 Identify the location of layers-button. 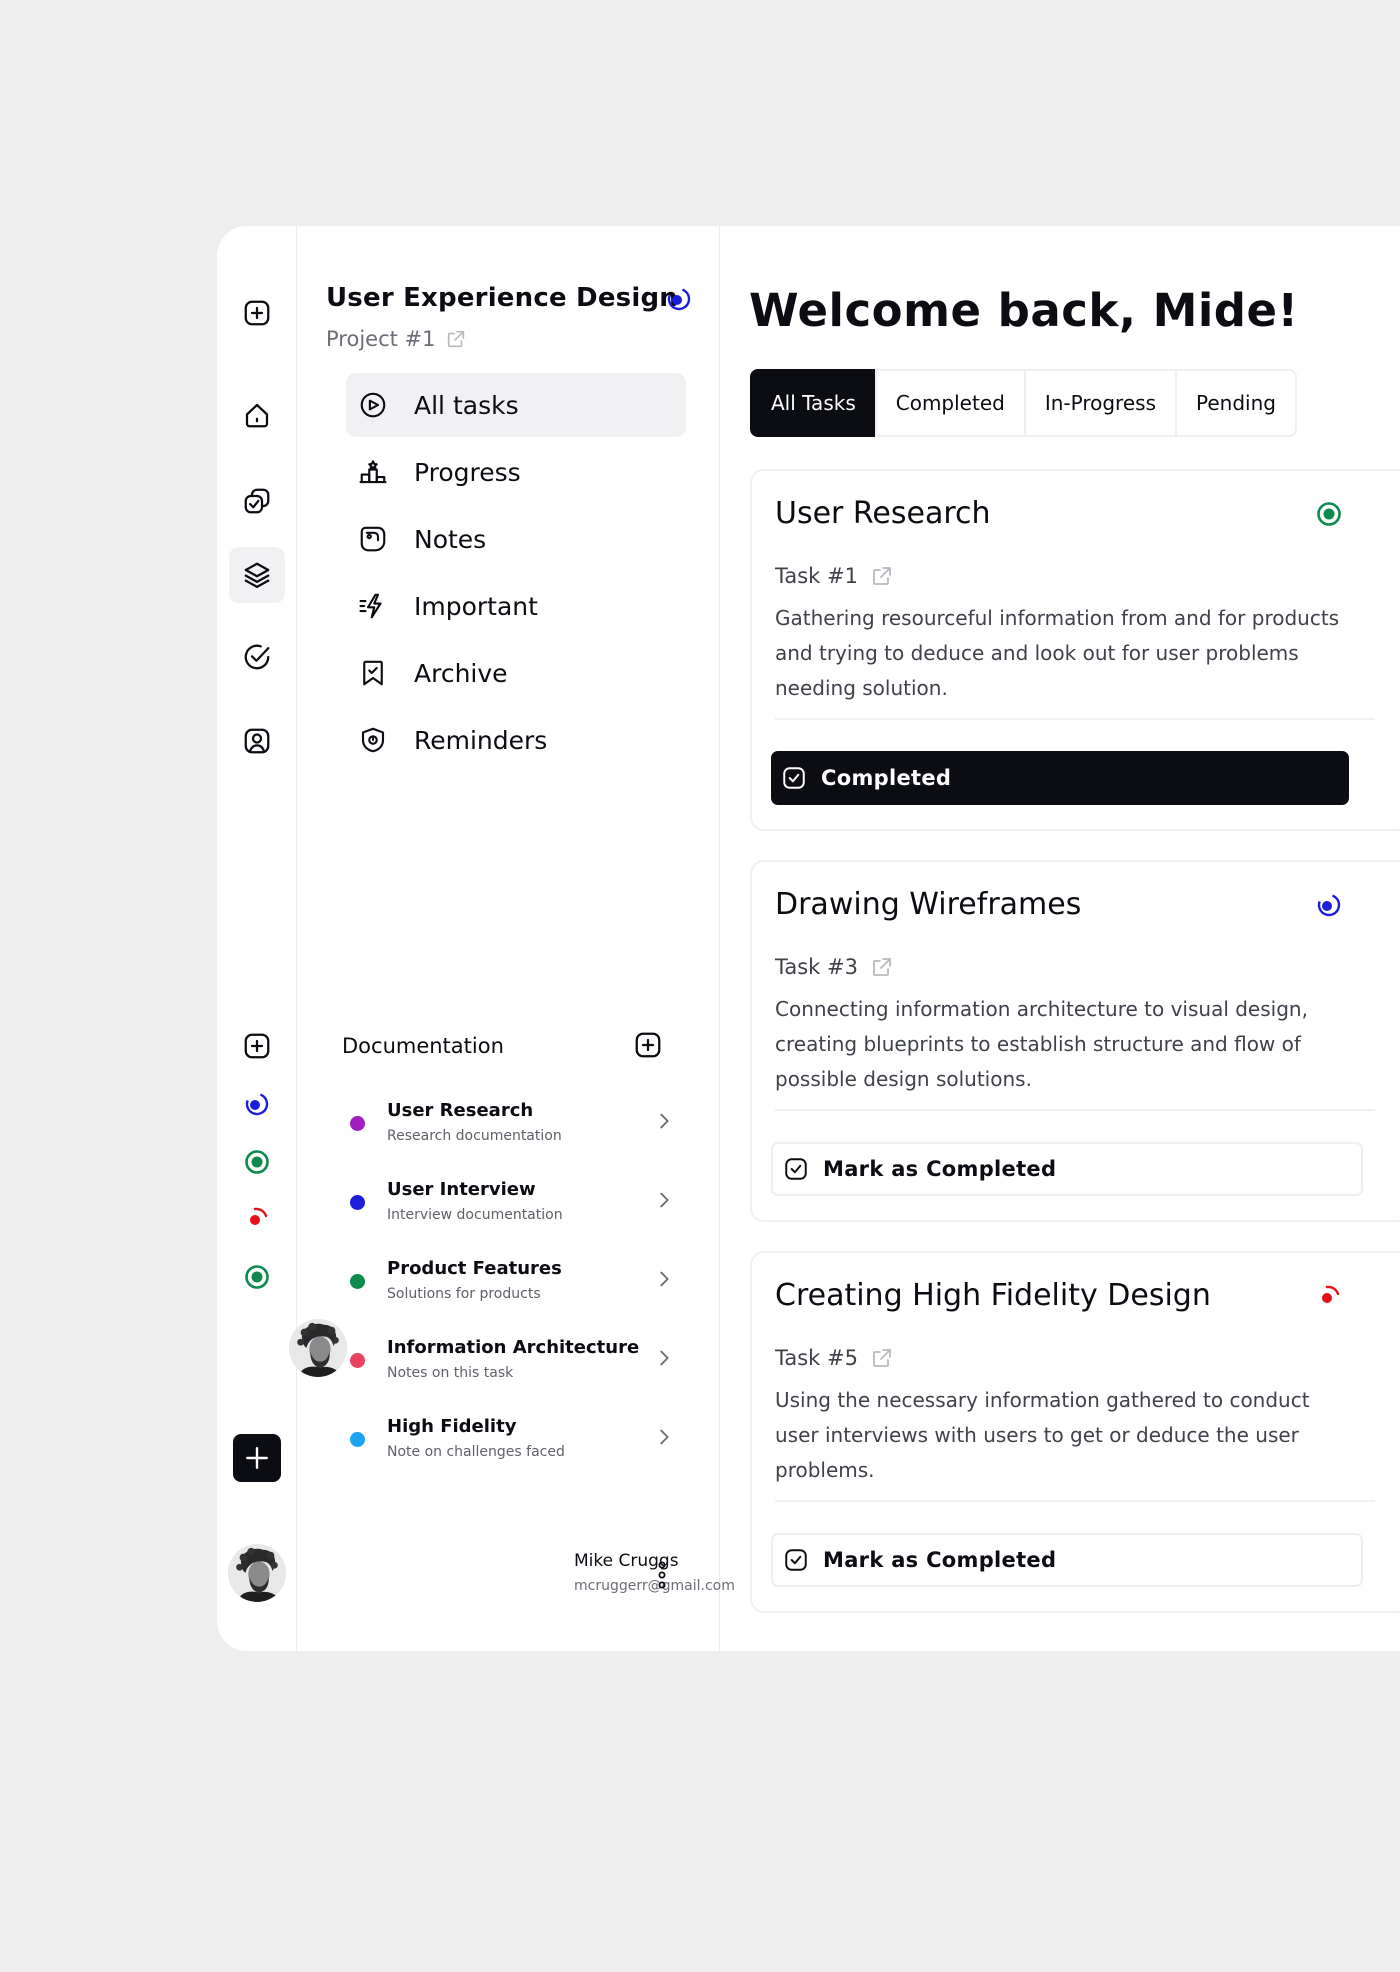
(257, 575).